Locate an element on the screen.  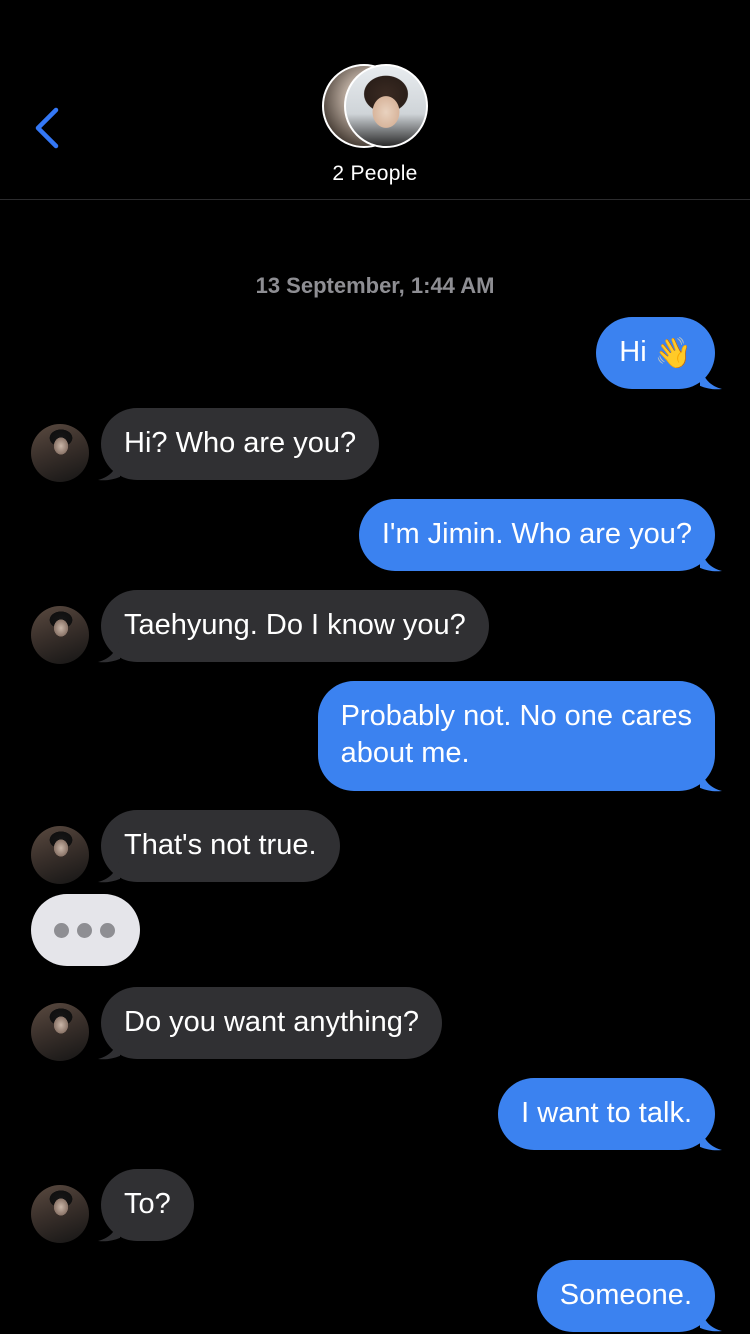
group-avatar is located at coordinates (375, 106).